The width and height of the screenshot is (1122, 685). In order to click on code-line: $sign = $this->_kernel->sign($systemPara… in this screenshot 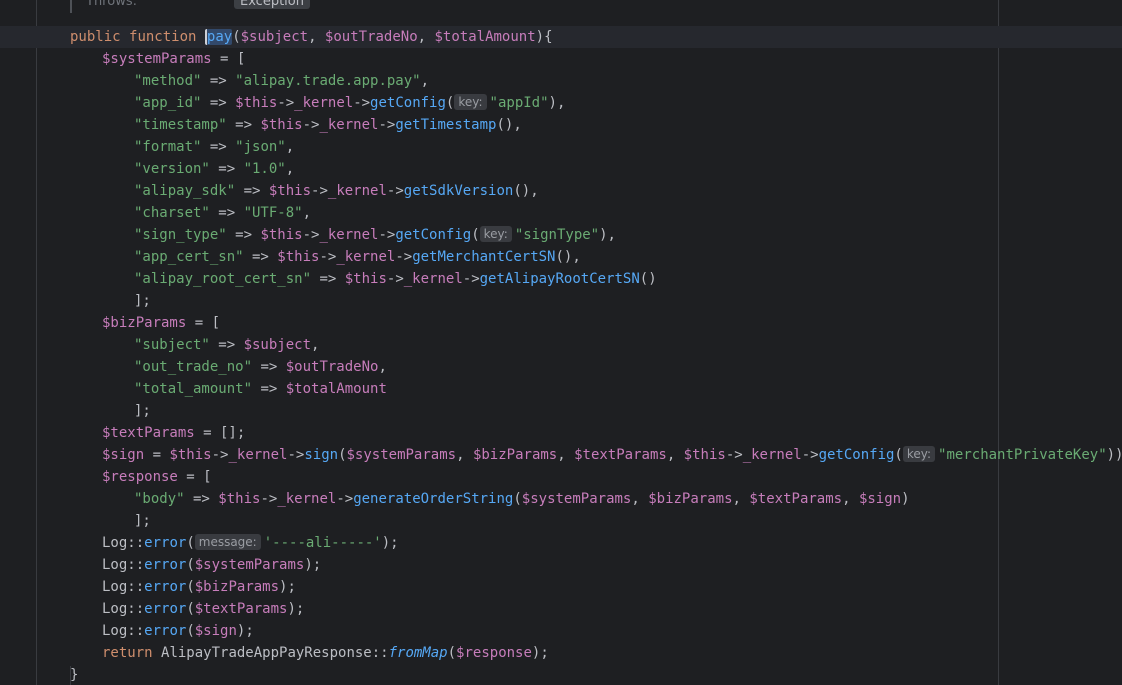, I will do `click(561, 455)`.